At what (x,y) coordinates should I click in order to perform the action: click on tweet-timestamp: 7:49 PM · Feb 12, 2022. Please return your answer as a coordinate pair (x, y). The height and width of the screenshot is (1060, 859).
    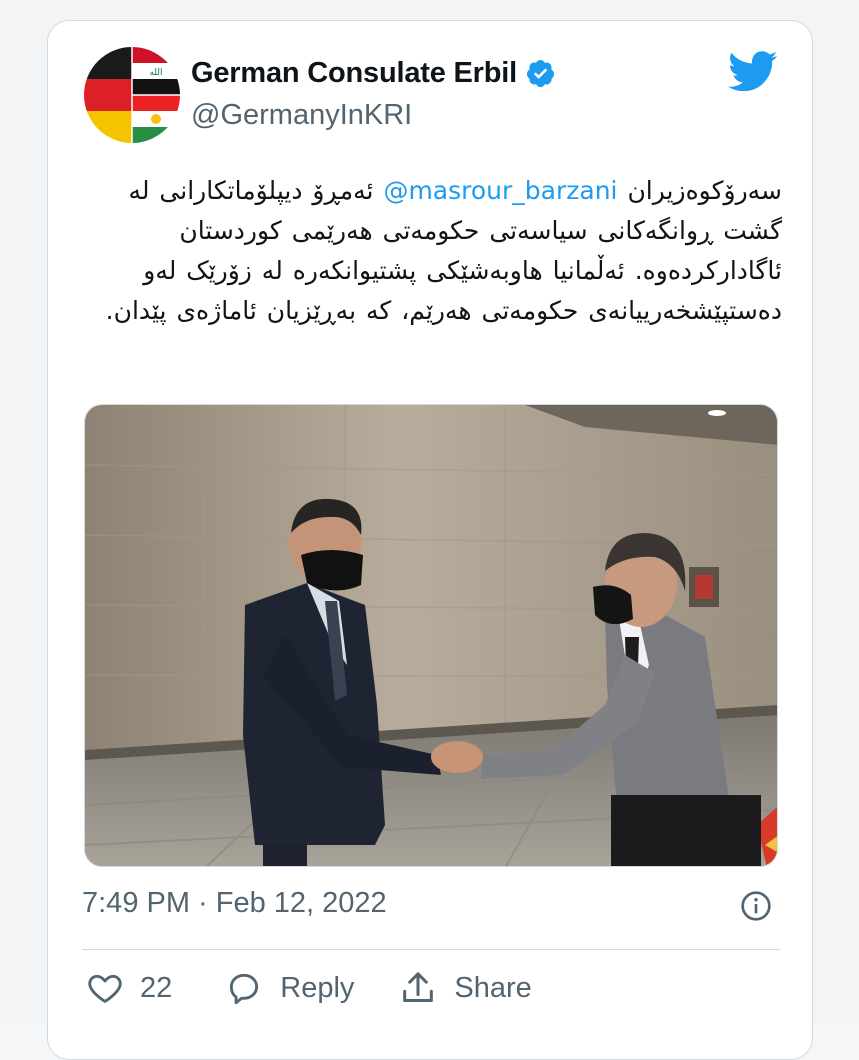
    Looking at the image, I should click on (234, 903).